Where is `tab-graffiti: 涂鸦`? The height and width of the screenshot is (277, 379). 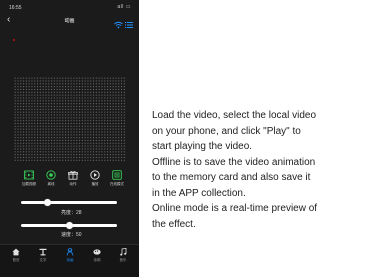 tab-graffiti: 涂鸦 is located at coordinates (97, 255).